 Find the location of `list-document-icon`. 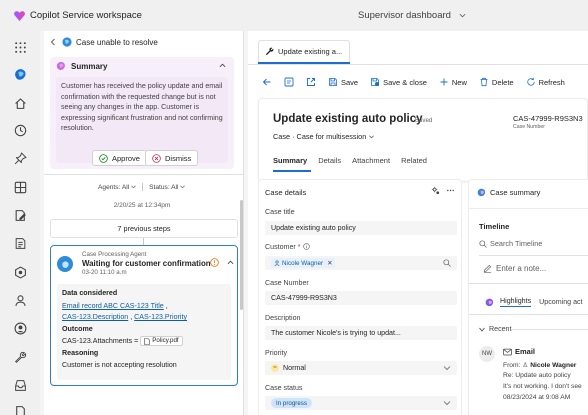

list-document-icon is located at coordinates (20, 243).